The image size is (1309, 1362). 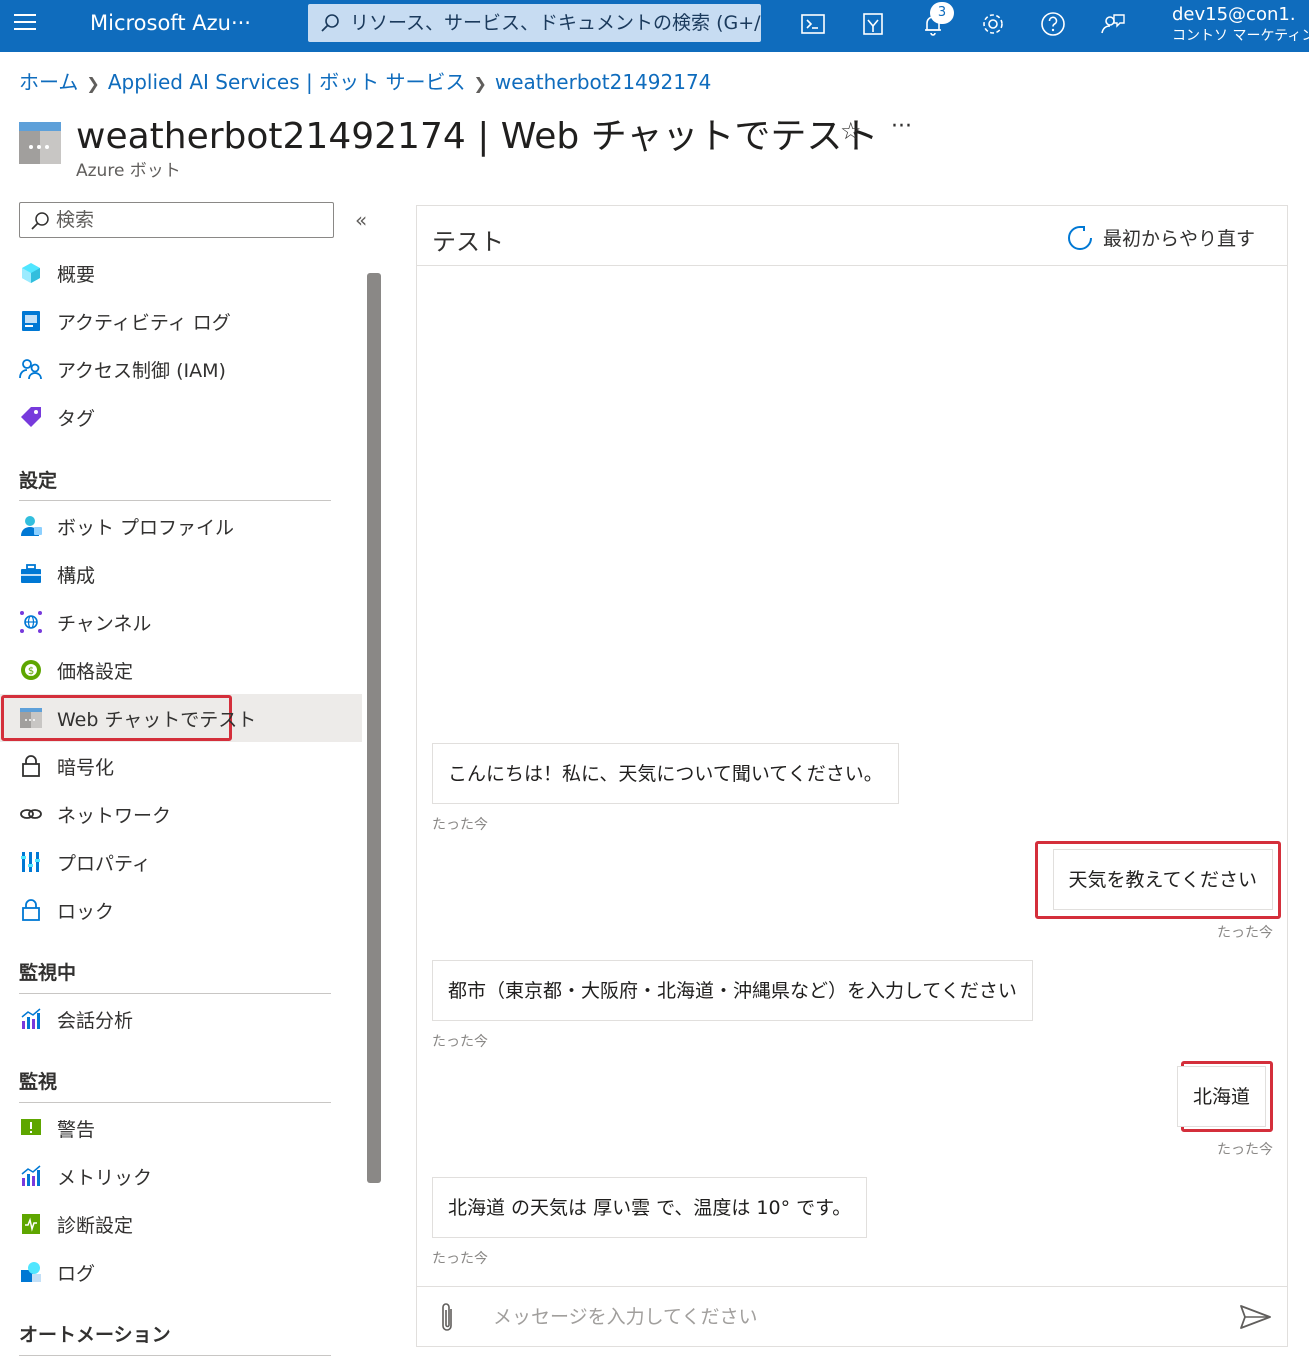 What do you see at coordinates (114, 816) in the screenshot?
I see `sidebar-item-label: ネットワーク` at bounding box center [114, 816].